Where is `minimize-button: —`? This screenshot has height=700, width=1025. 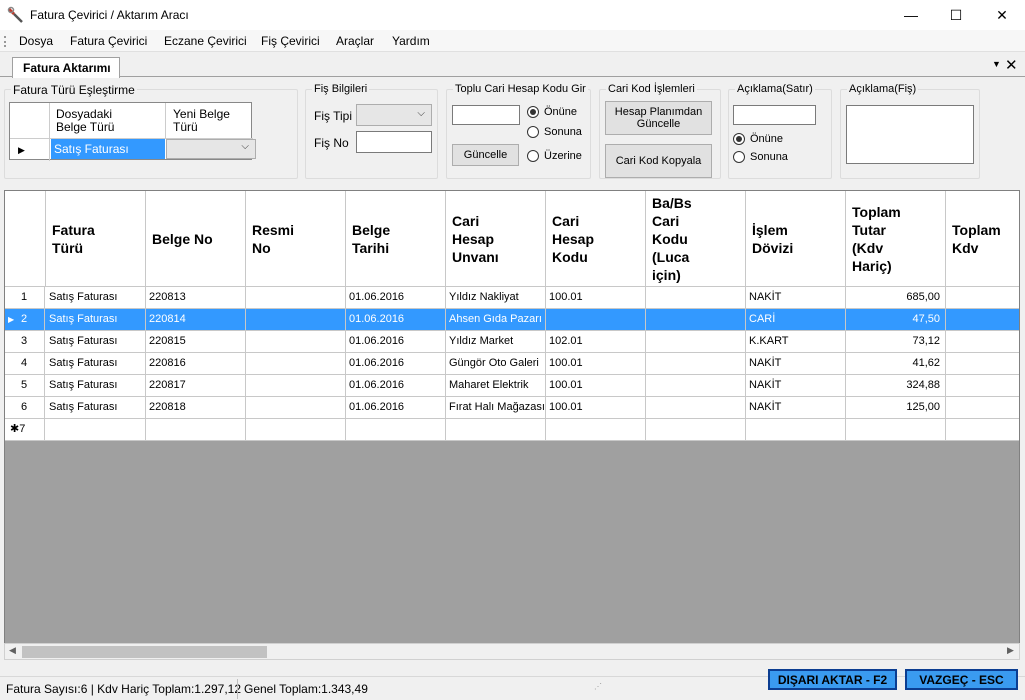 minimize-button: — is located at coordinates (911, 15).